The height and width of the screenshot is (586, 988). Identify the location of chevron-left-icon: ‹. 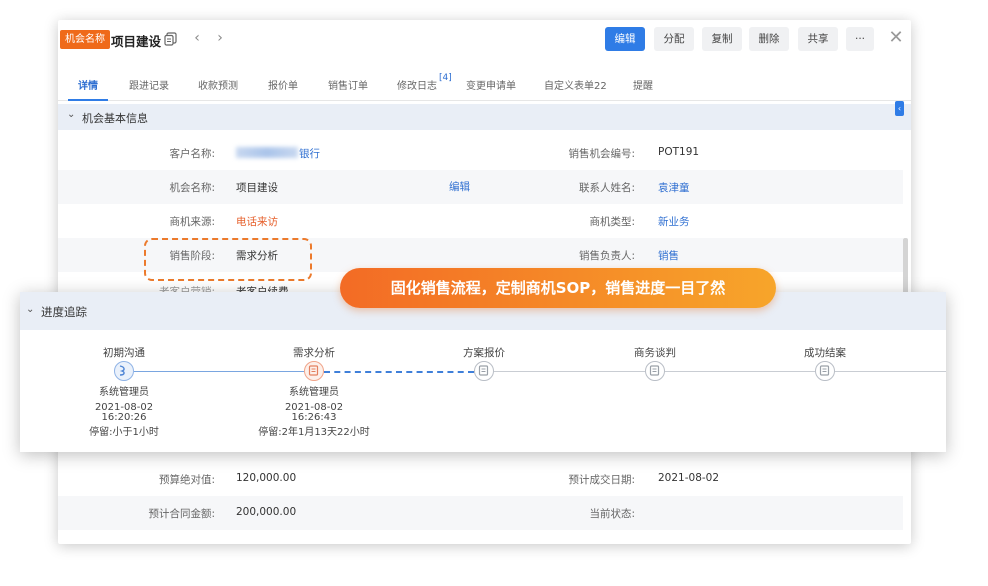
(197, 39).